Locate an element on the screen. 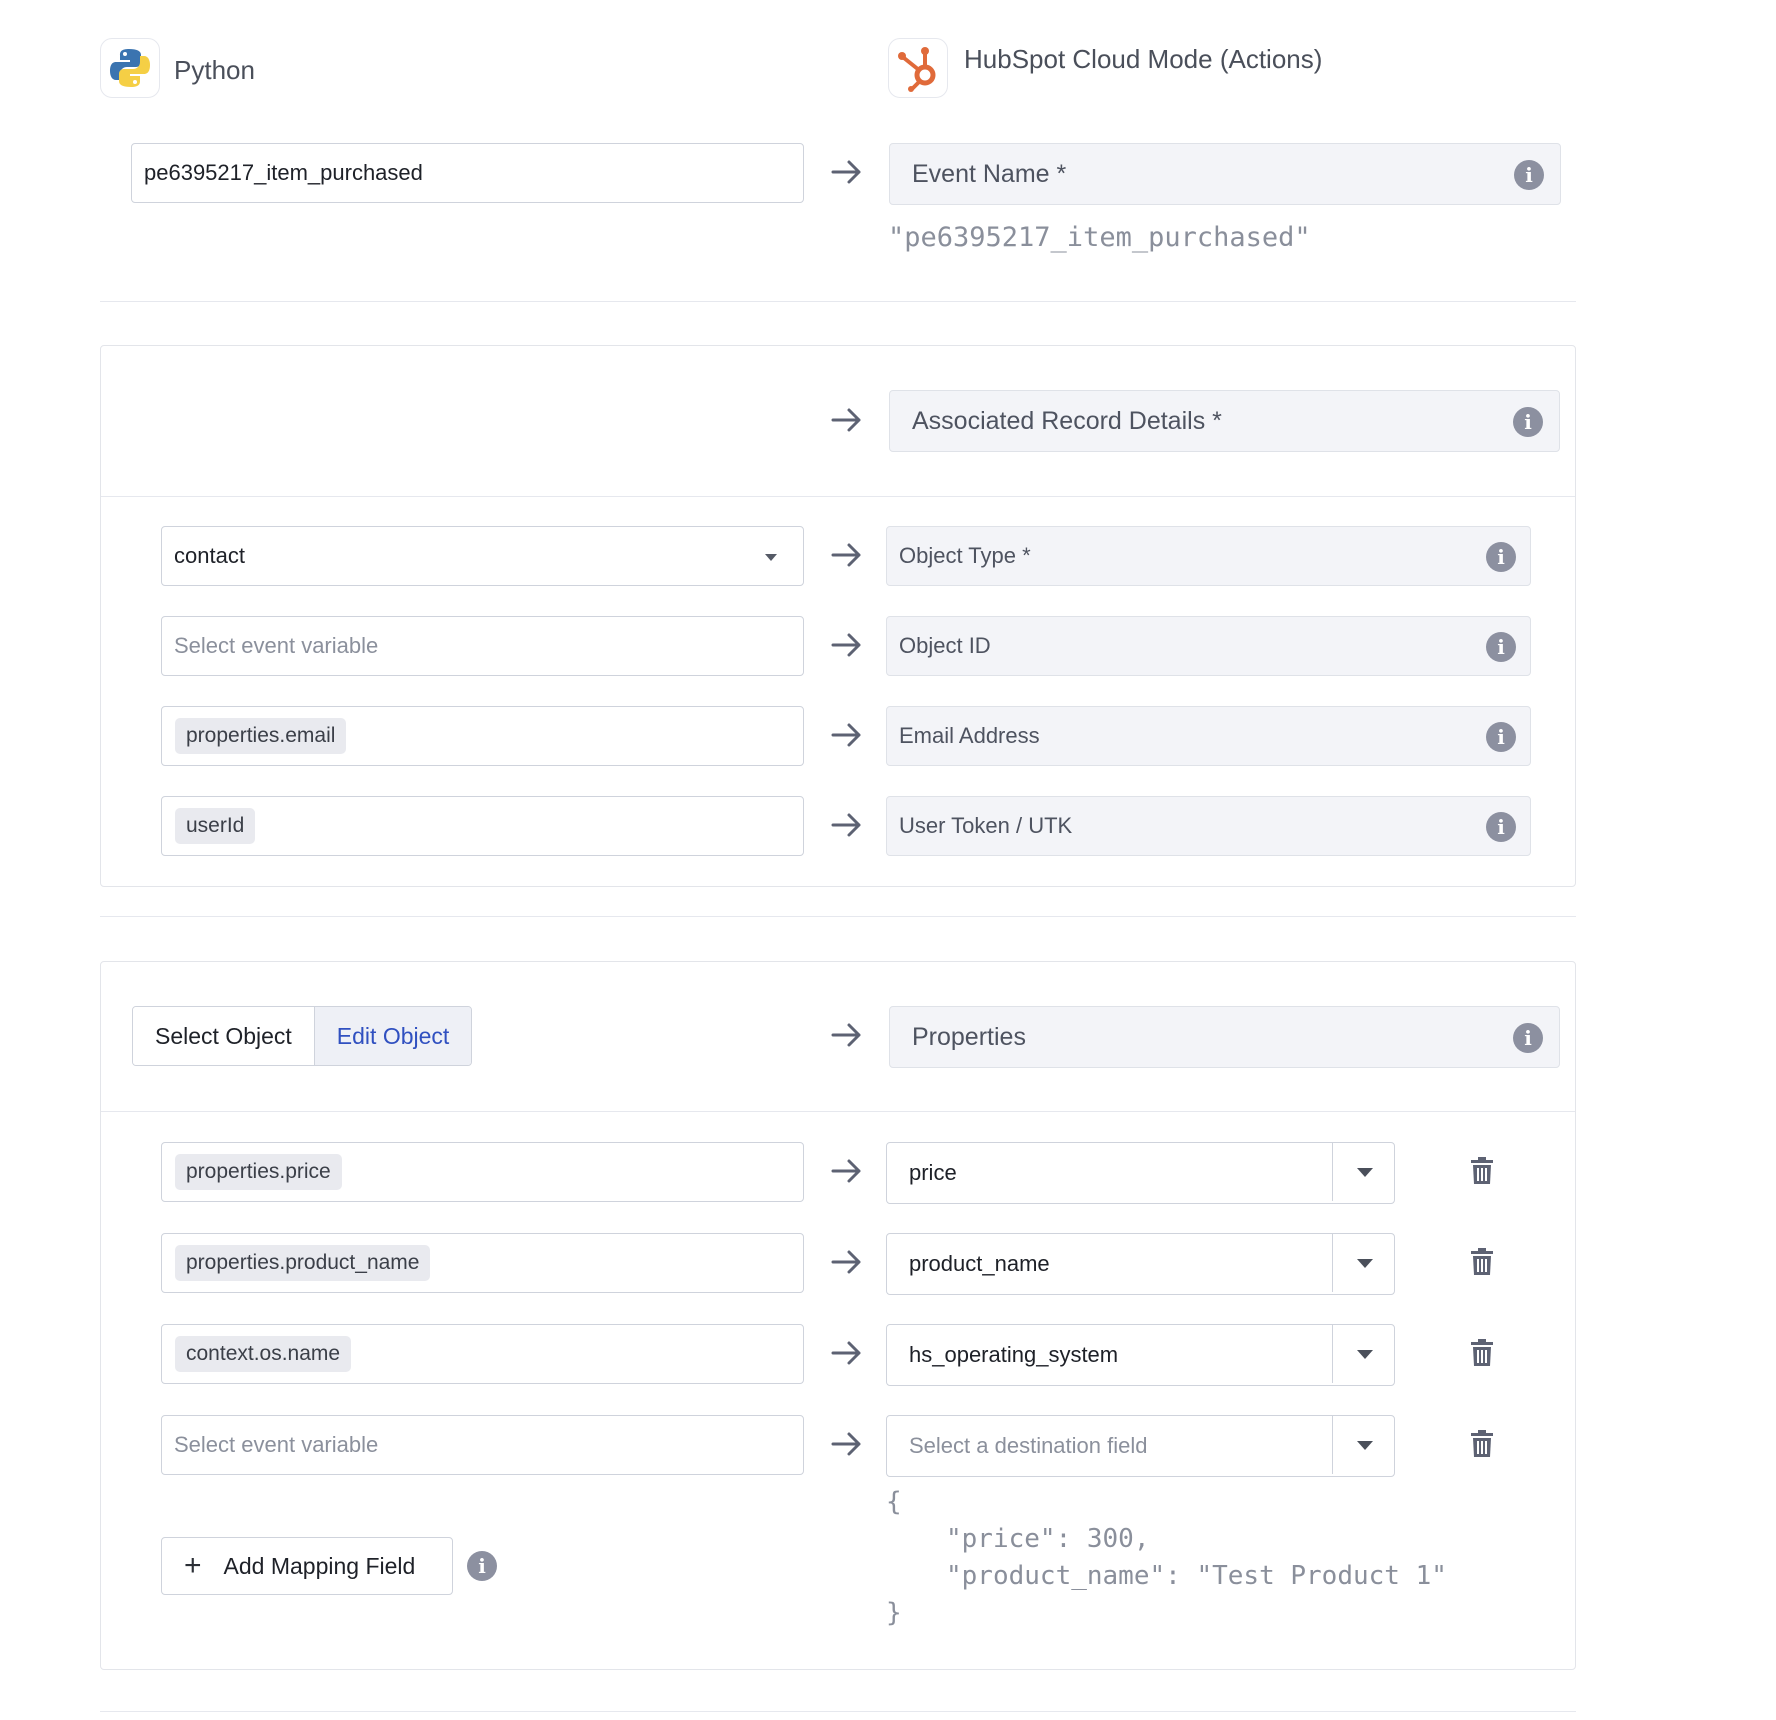 This screenshot has height=1720, width=1776. object-mode-toggle: Select Object Edit Object is located at coordinates (302, 1036).